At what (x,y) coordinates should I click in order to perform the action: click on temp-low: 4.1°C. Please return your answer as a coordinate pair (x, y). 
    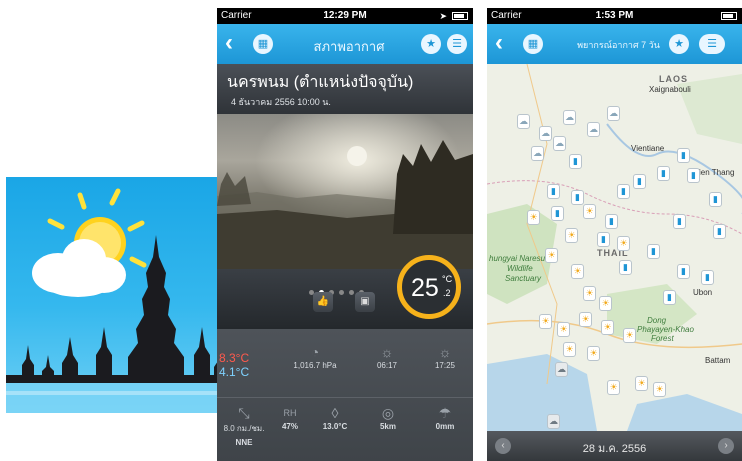
    Looking at the image, I should click on (234, 372).